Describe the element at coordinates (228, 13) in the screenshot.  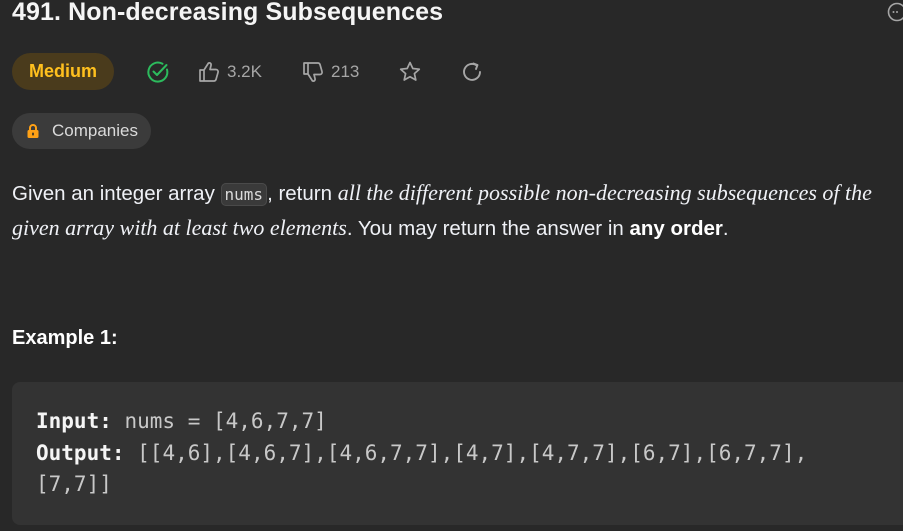
I see `problem-title: 491. Non-decreasing Subsequences` at that location.